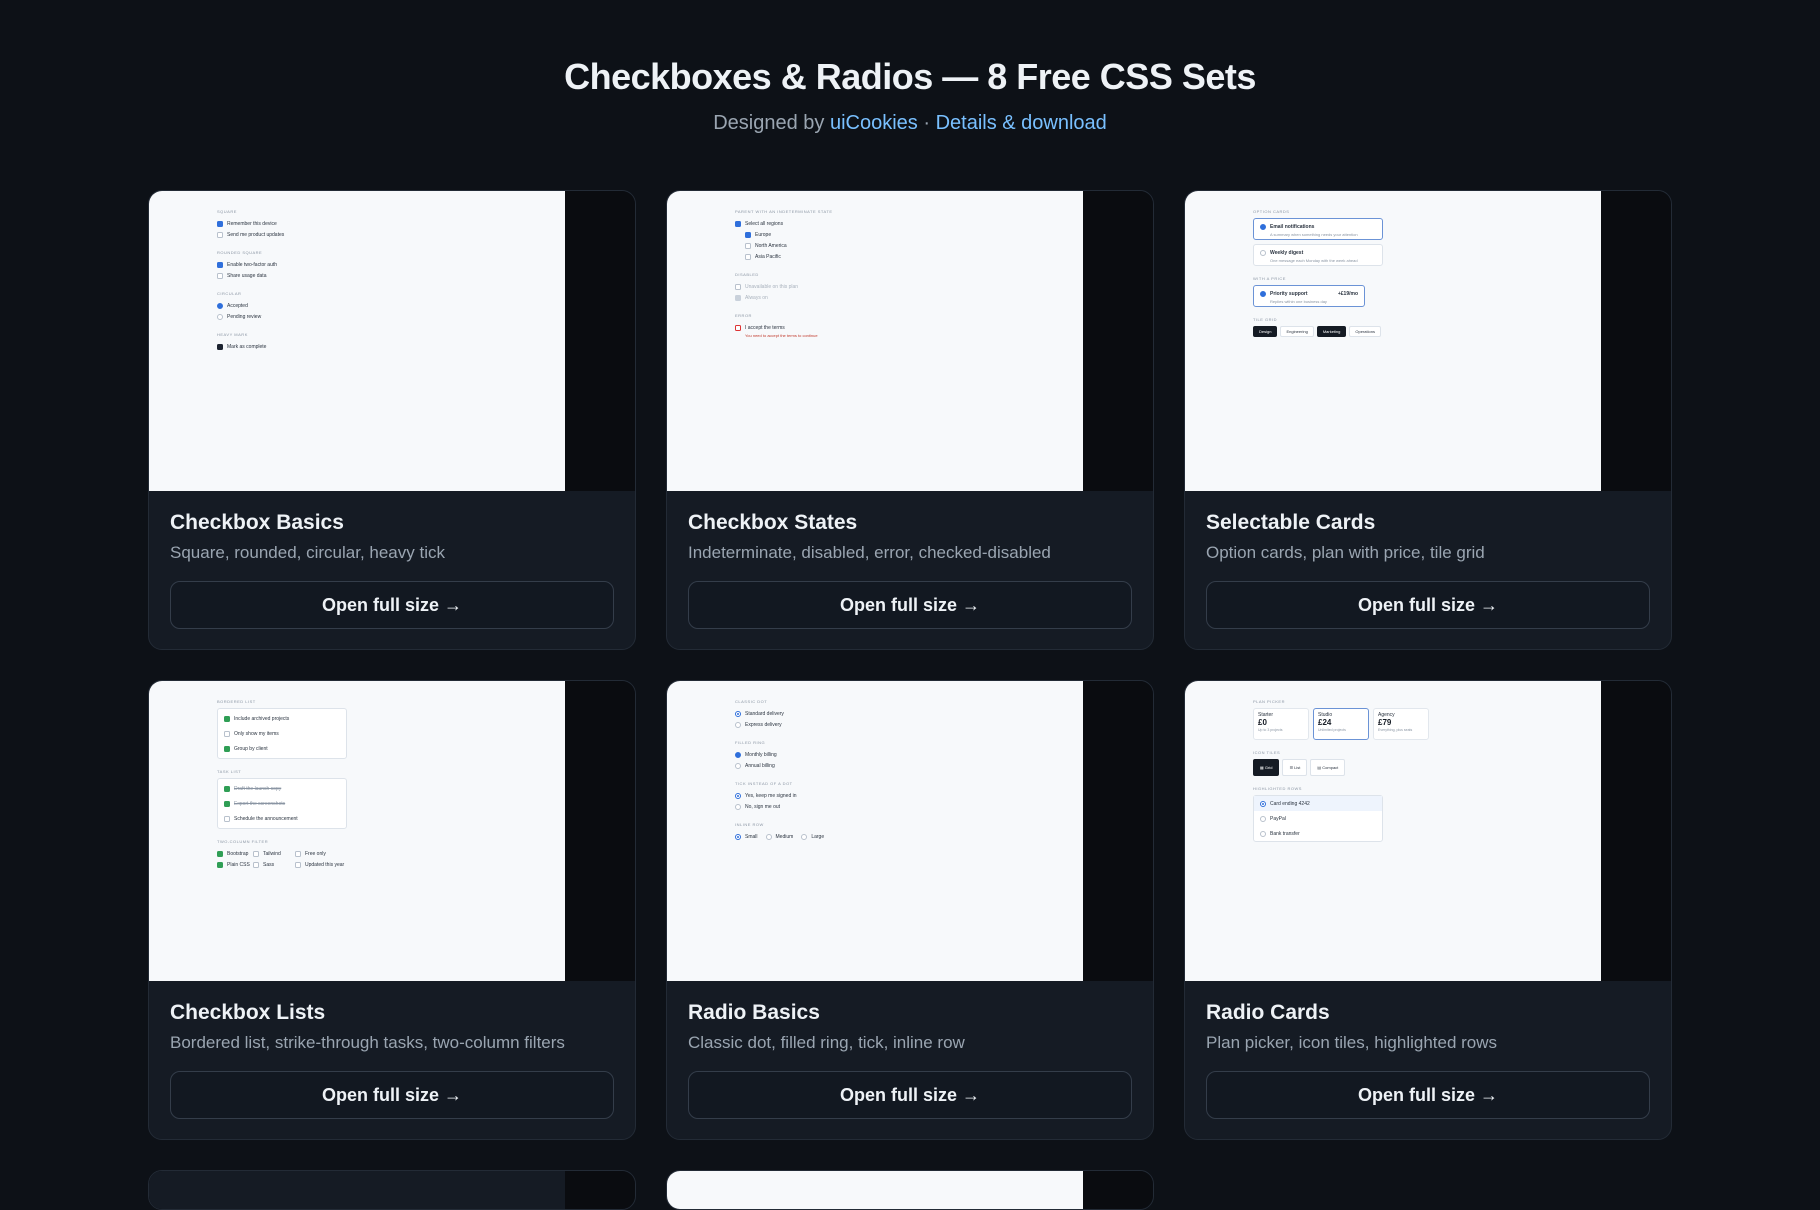  Describe the element at coordinates (764, 713) in the screenshot. I see `preview-item: Standard delivery` at that location.